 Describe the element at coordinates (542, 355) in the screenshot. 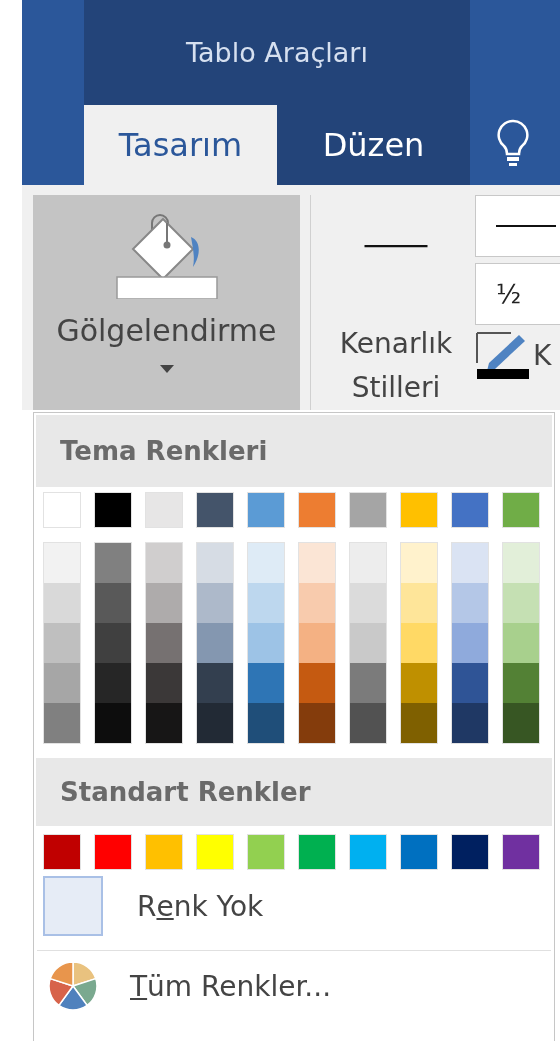

I see `pen-color-label: K` at that location.